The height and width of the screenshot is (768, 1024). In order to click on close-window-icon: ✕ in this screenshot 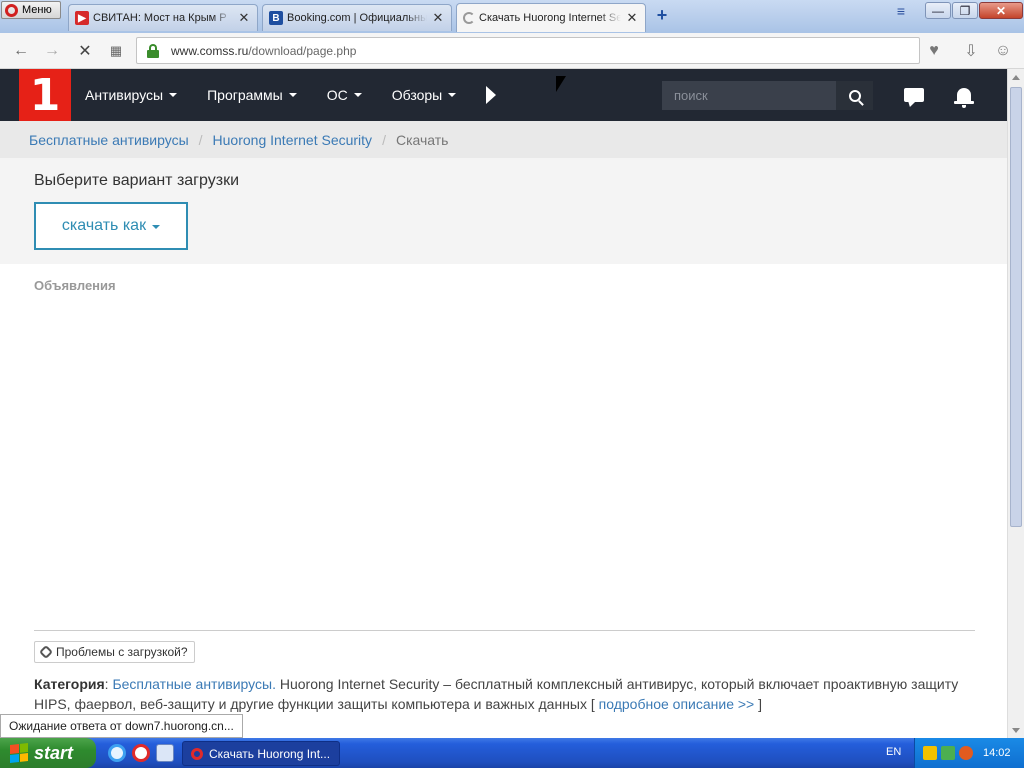, I will do `click(1001, 10)`.